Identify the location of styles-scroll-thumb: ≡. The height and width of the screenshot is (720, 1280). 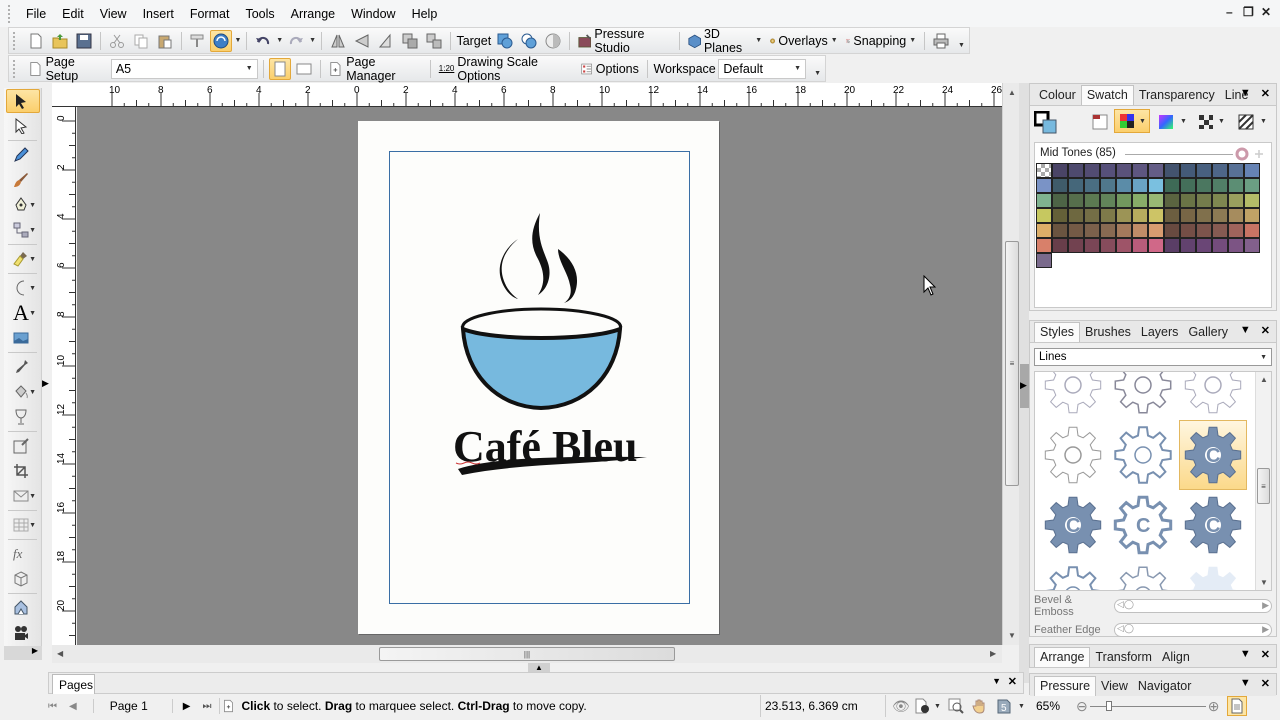
(1263, 486).